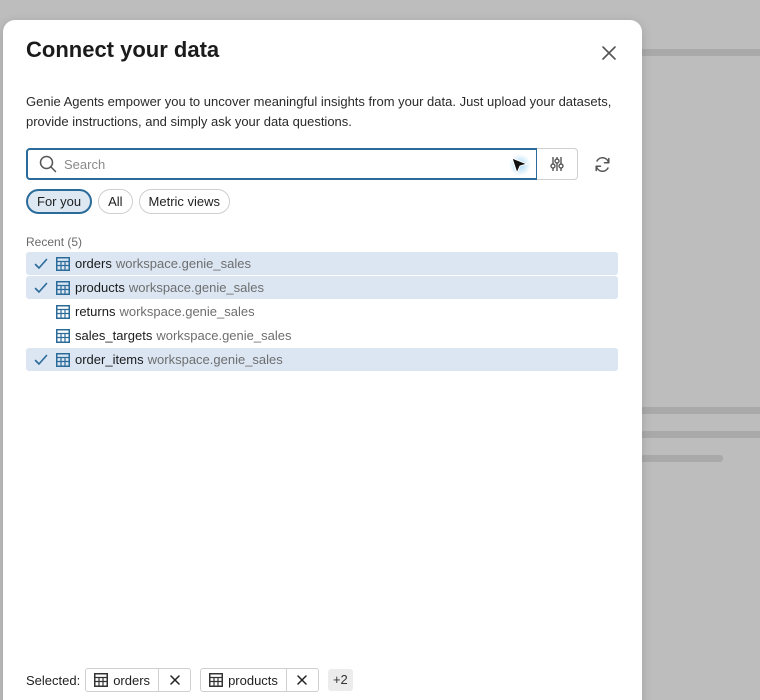  I want to click on filter-settings-button, so click(557, 164).